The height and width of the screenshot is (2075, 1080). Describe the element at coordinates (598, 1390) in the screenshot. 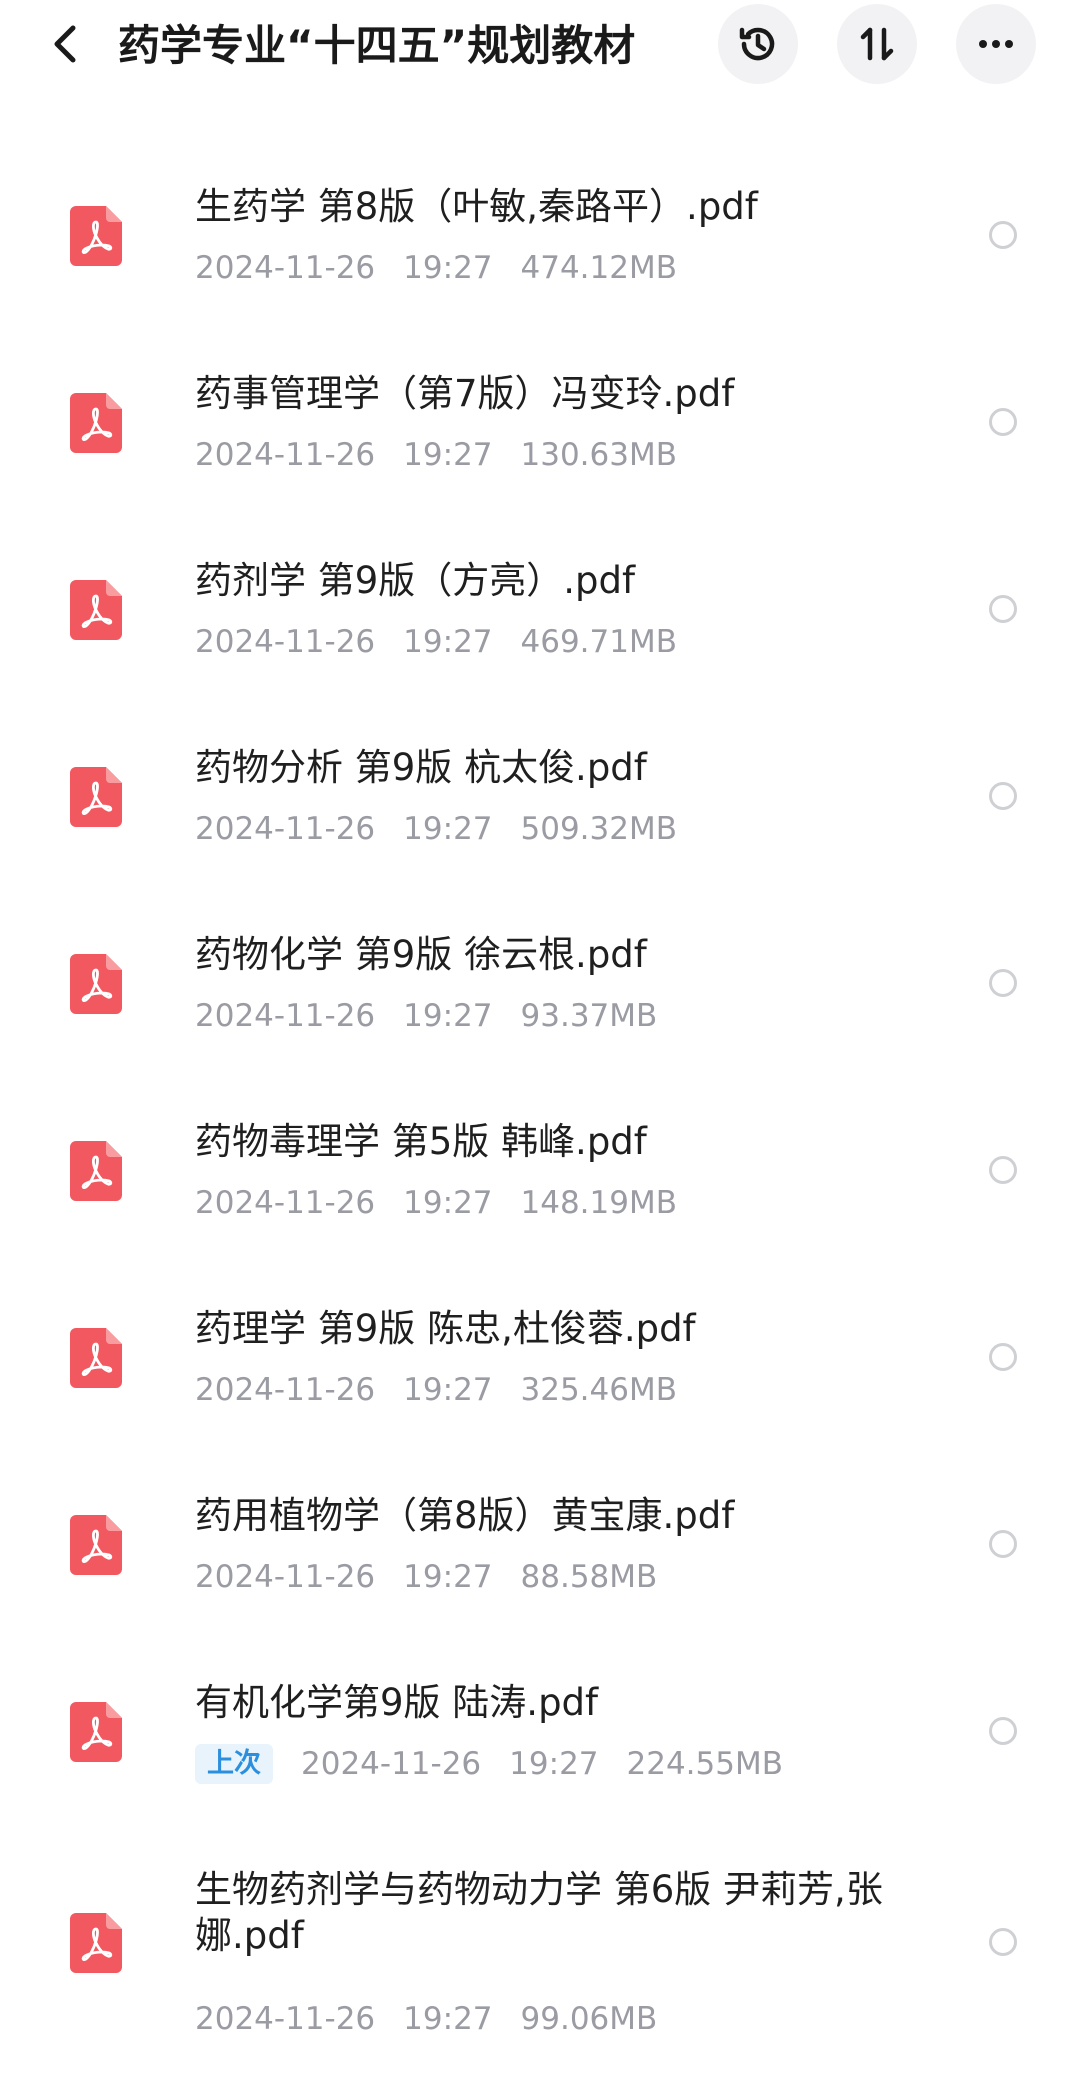

I see `file-size: 325.46MB` at that location.